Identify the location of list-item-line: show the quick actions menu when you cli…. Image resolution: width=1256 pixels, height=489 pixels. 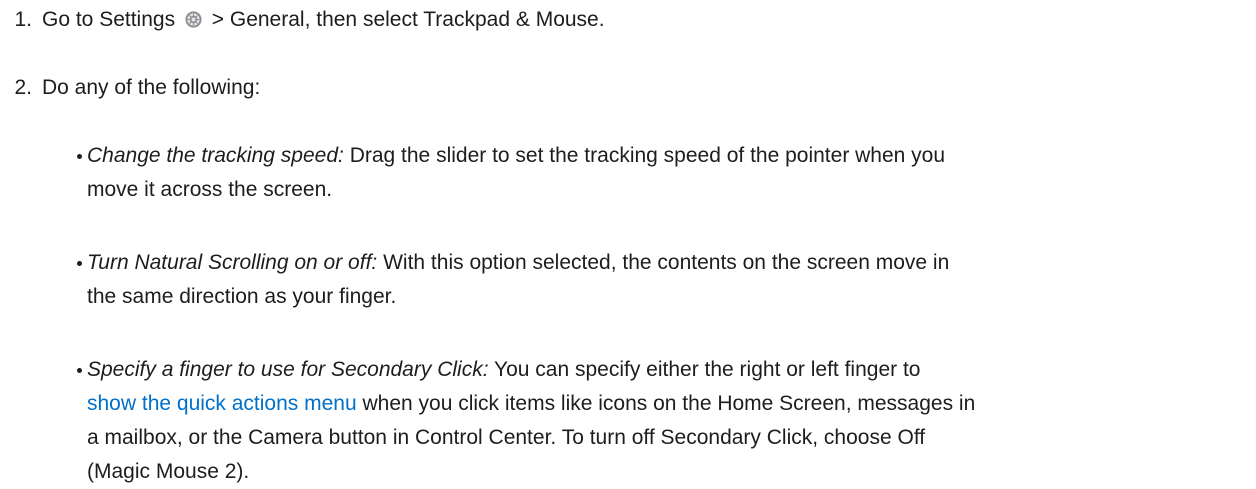
(667, 404).